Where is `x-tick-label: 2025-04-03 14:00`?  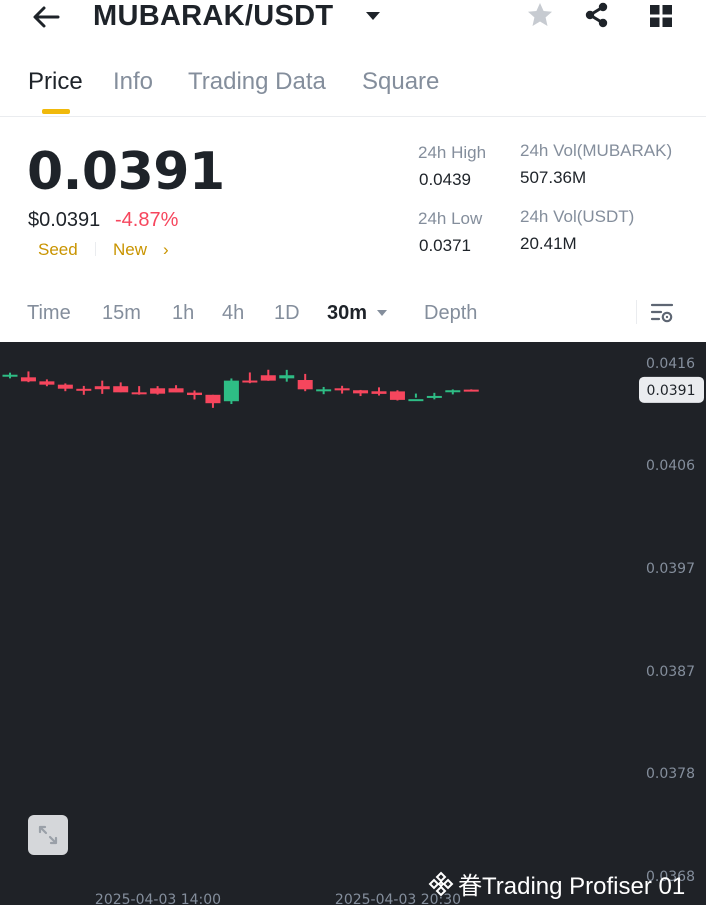
x-tick-label: 2025-04-03 14:00 is located at coordinates (158, 898).